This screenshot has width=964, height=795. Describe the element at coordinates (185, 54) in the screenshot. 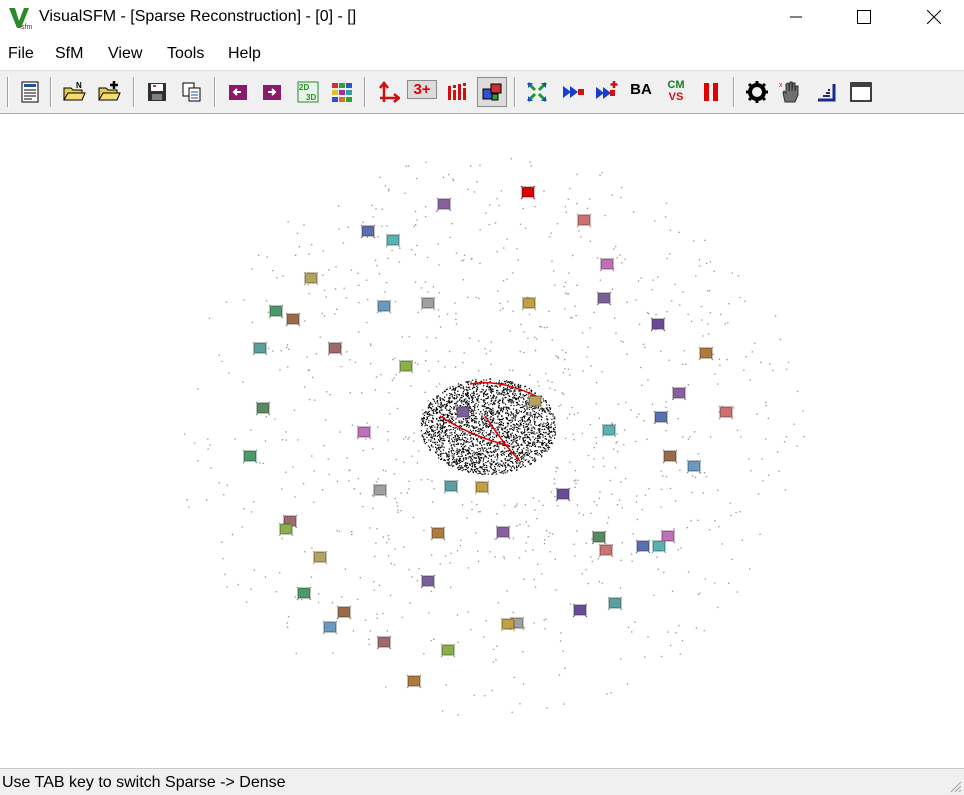

I see `menu-tools: Tools` at that location.